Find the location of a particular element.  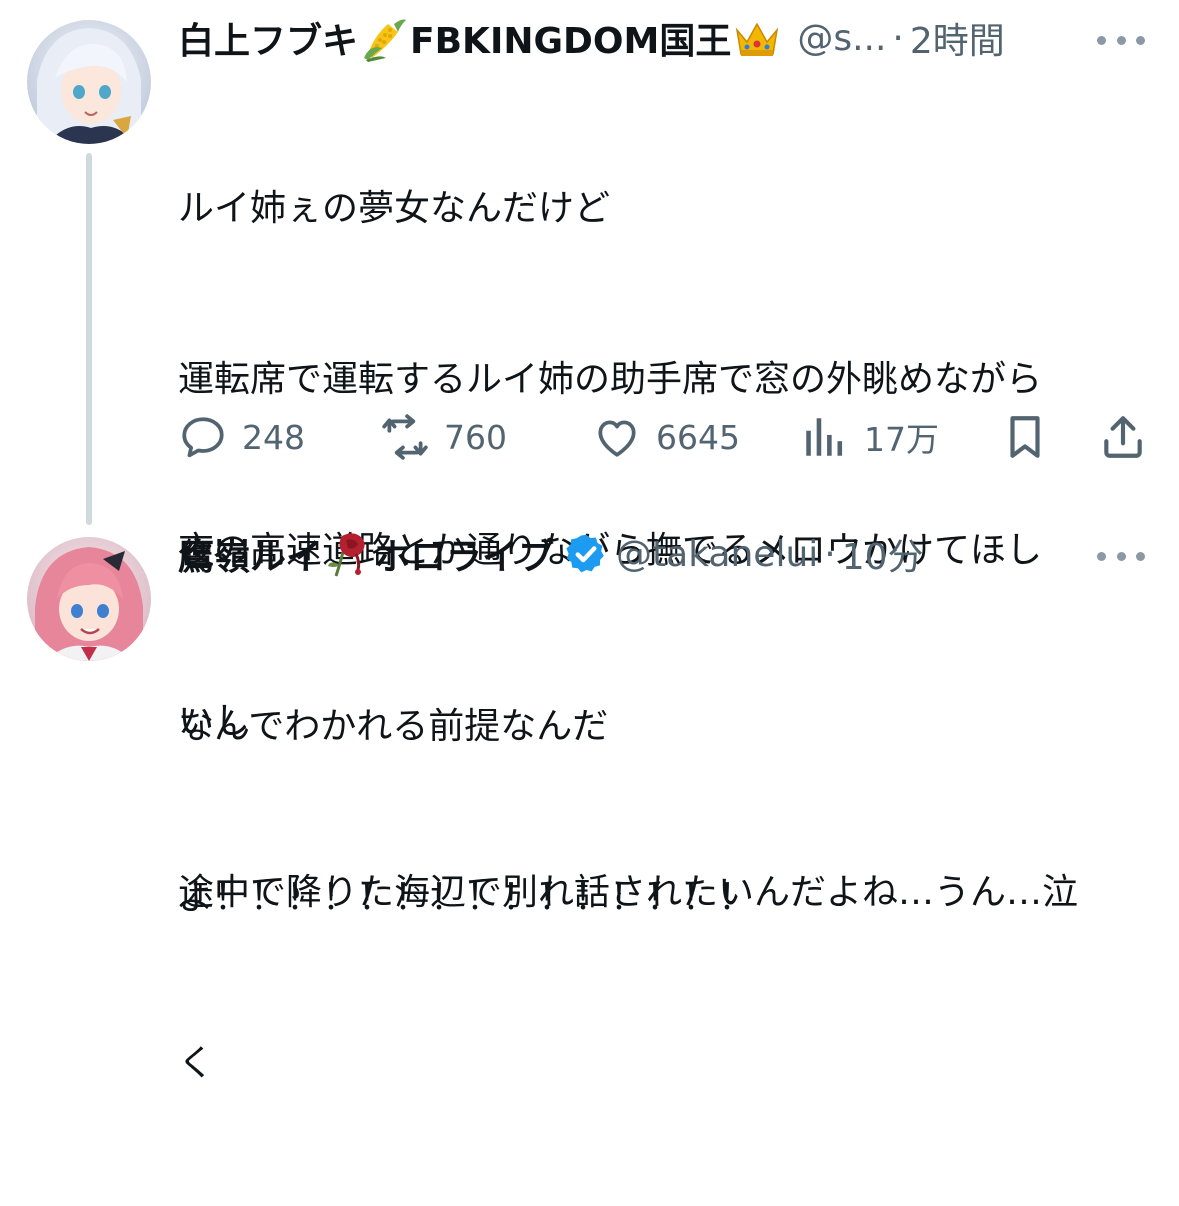

bookmark-icon is located at coordinates (1025, 437).